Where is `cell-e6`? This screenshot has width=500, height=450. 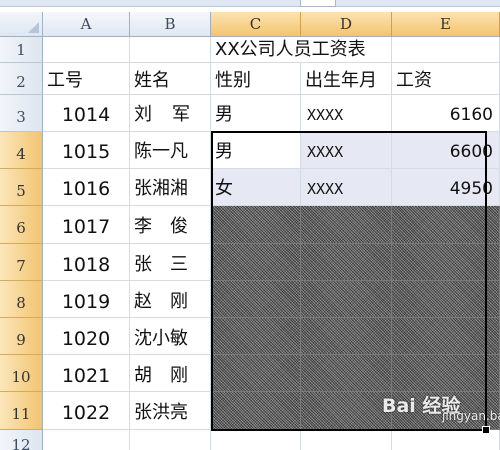
cell-e6 is located at coordinates (446, 225).